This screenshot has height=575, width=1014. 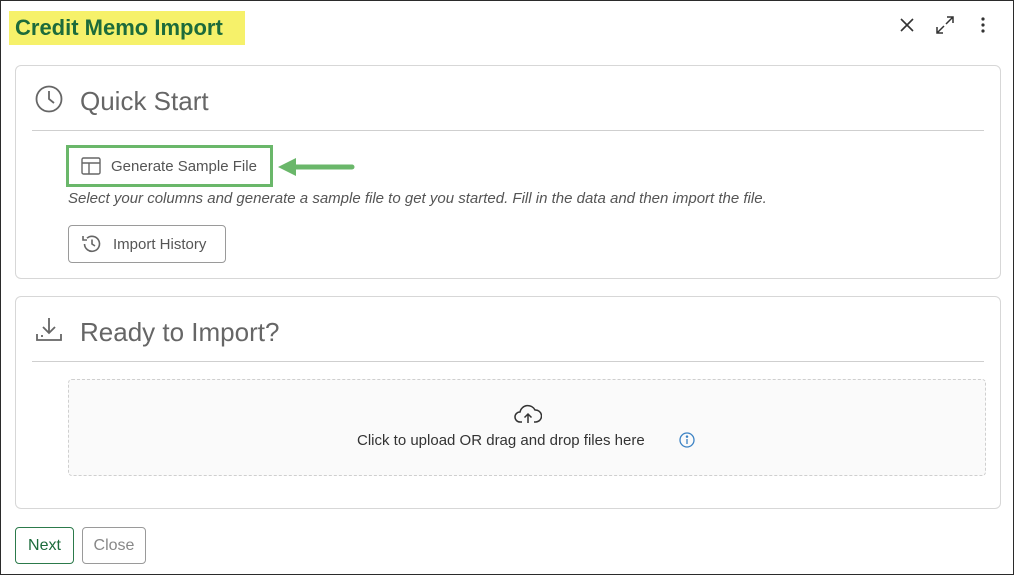 I want to click on generate-highlight-box: Generate Sample File, so click(x=169, y=166).